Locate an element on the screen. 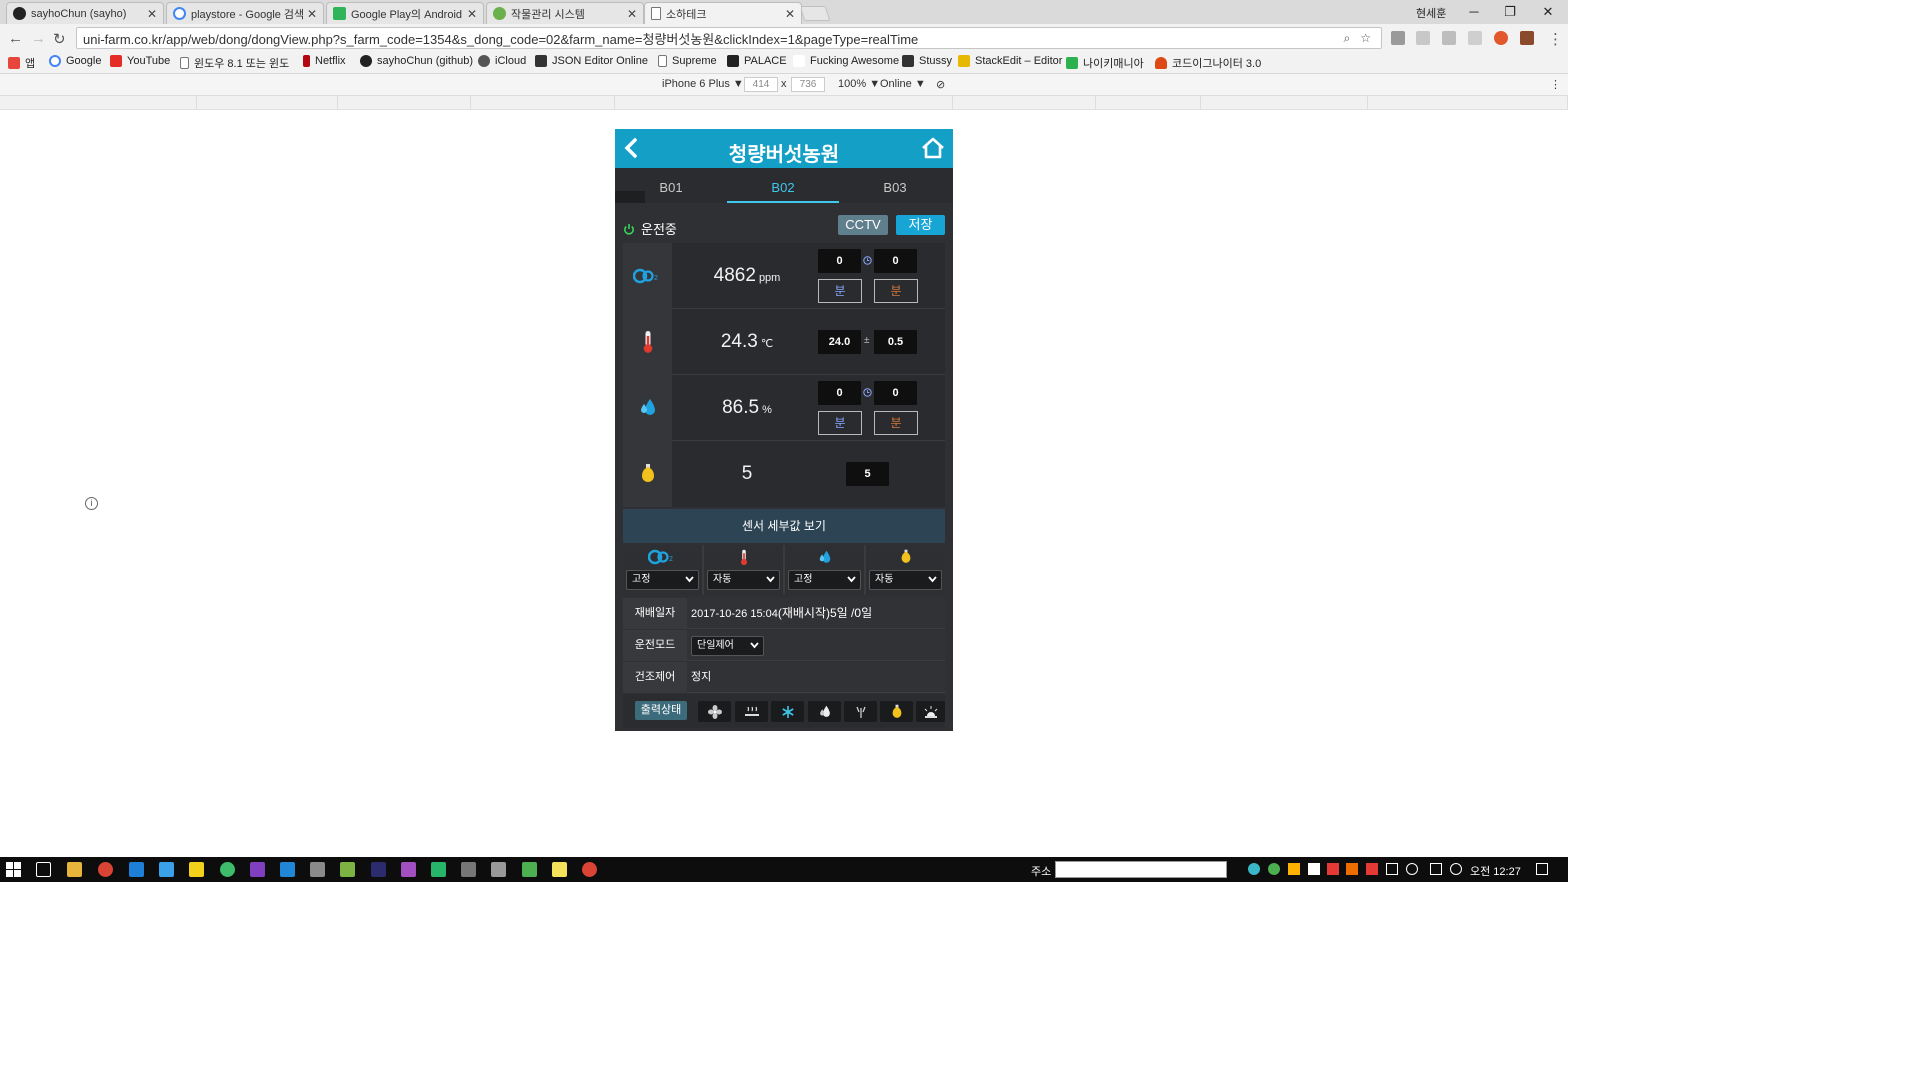 The image size is (1920, 1080). task-view-icon is located at coordinates (43, 869).